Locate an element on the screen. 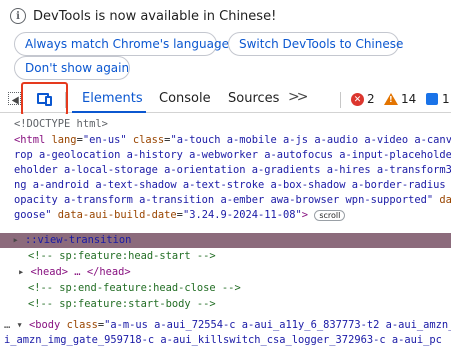  dom-node-doctype: <!DOCTYPE html> is located at coordinates (232, 124).